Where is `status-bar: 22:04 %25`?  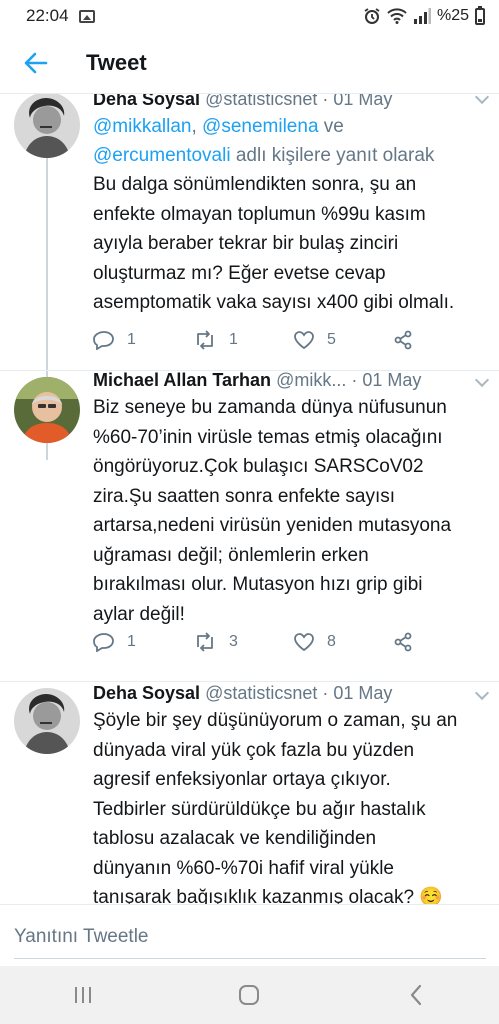 status-bar: 22:04 %25 is located at coordinates (249, 16).